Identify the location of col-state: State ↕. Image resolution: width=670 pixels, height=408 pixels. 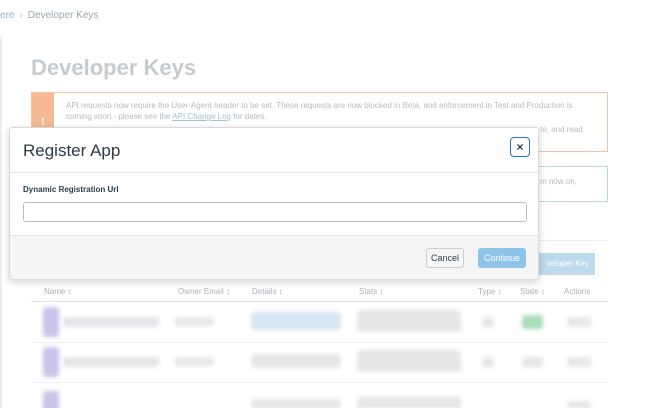
(532, 291).